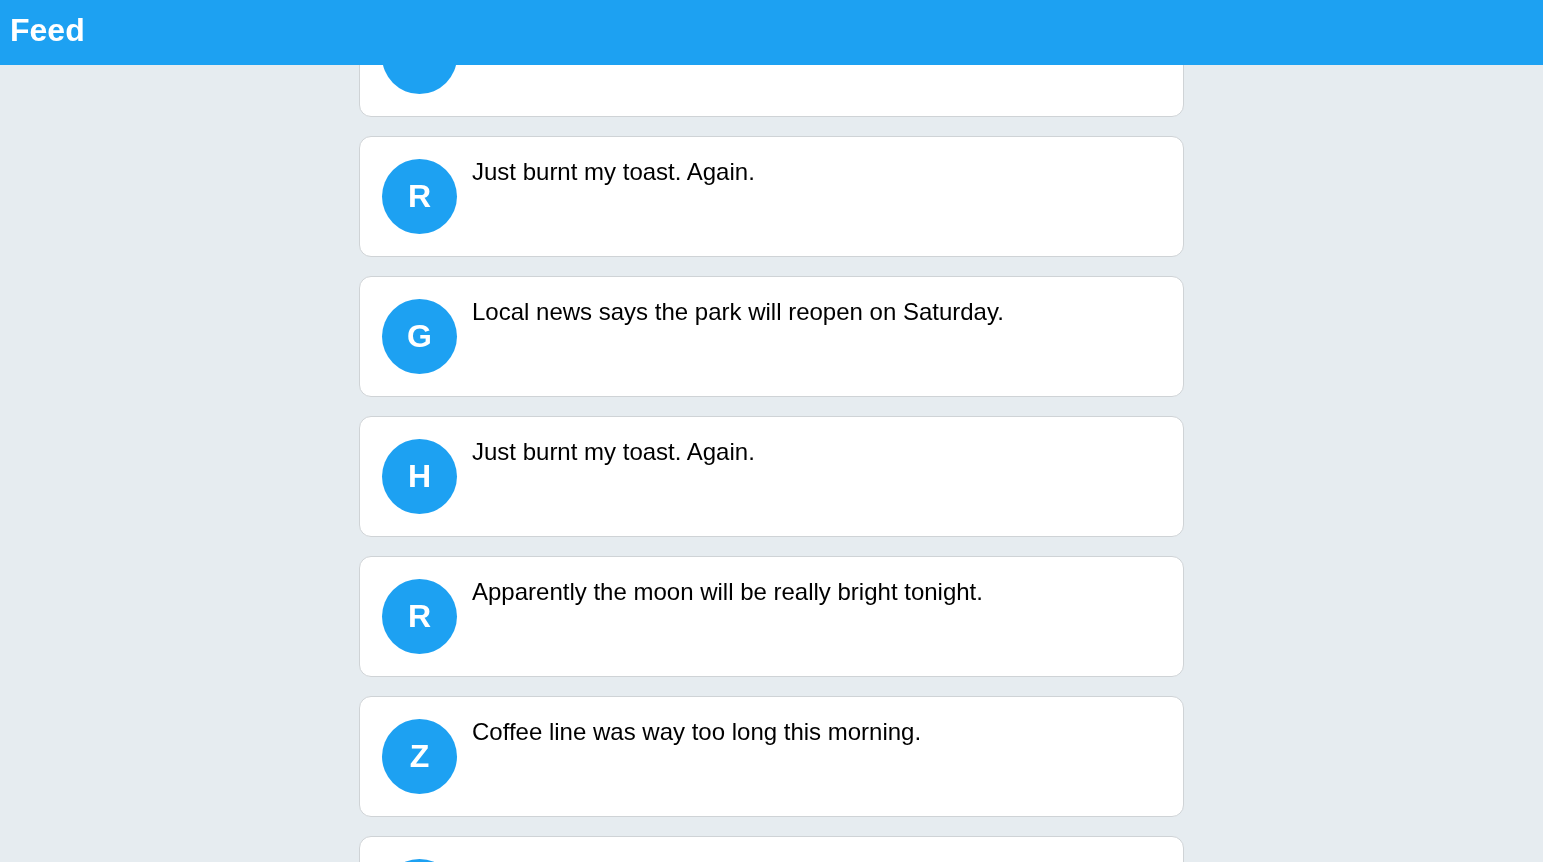 The image size is (1543, 862). I want to click on post-text: Apparently the moon will be really bright tonight., so click(727, 591).